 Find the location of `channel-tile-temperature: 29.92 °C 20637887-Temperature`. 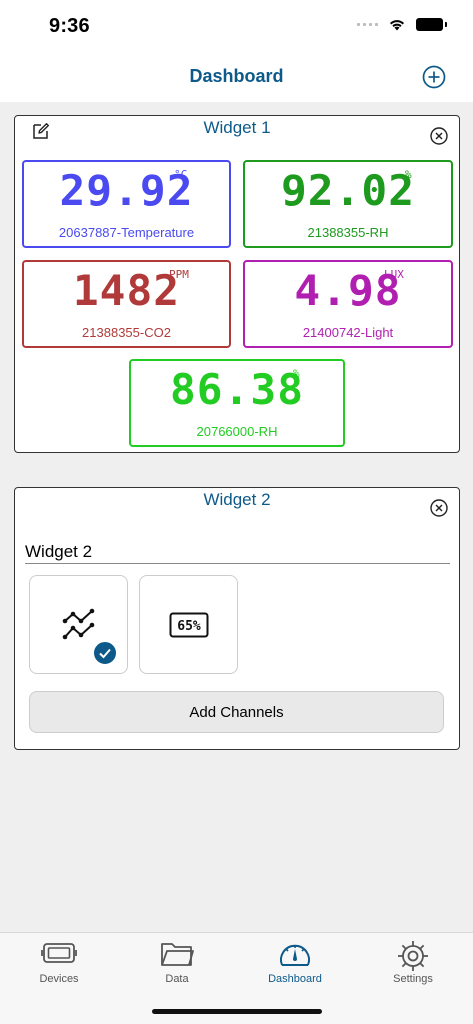

channel-tile-temperature: 29.92 °C 20637887-Temperature is located at coordinates (126, 204).